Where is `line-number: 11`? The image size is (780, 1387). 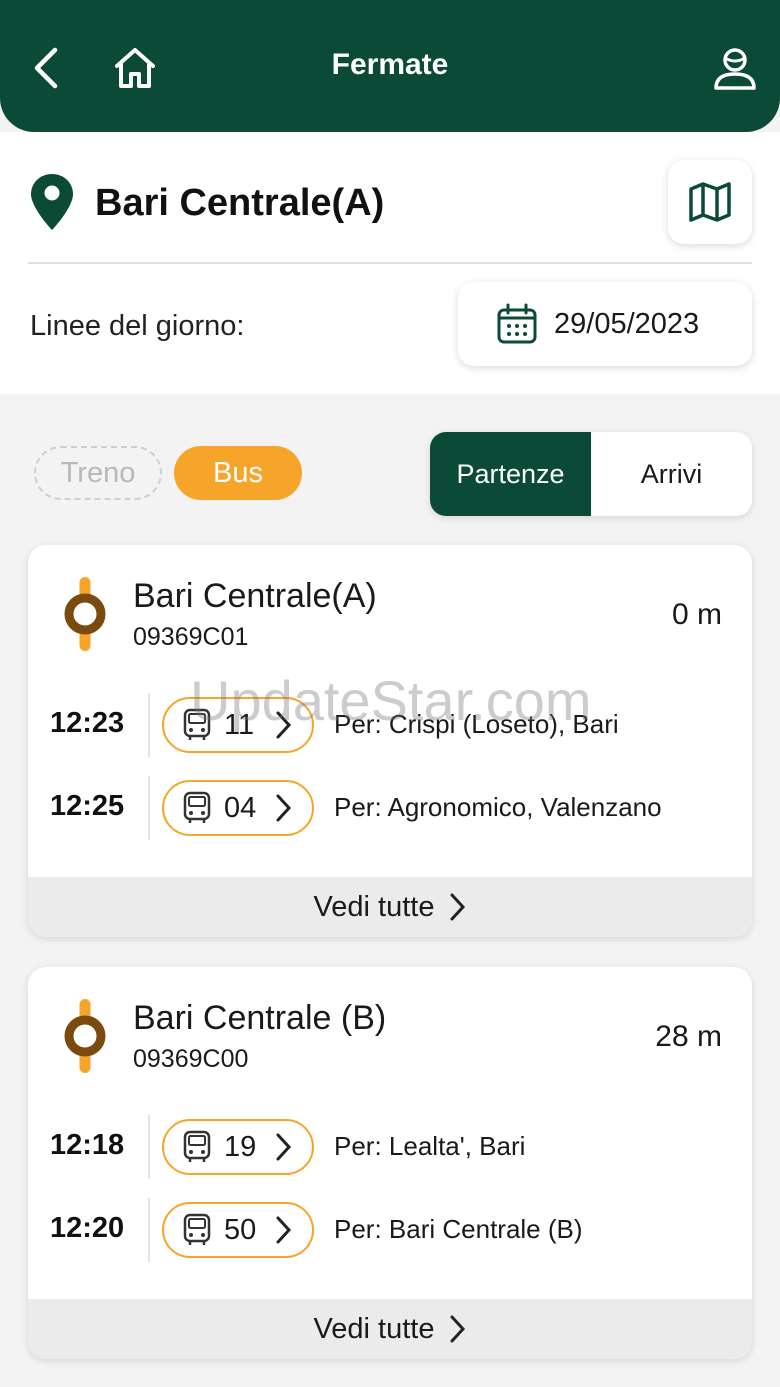
line-number: 11 is located at coordinates (239, 724).